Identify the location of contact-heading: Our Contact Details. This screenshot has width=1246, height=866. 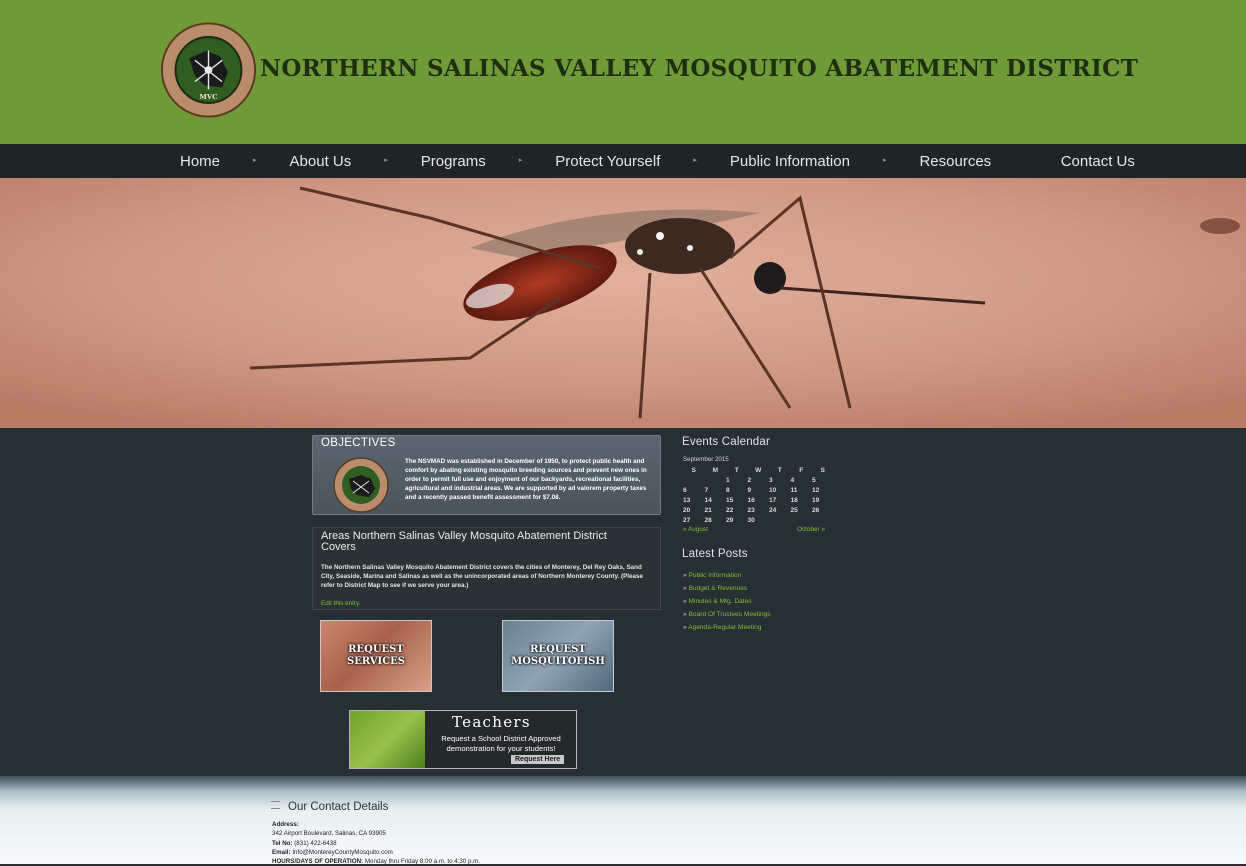
(329, 807).